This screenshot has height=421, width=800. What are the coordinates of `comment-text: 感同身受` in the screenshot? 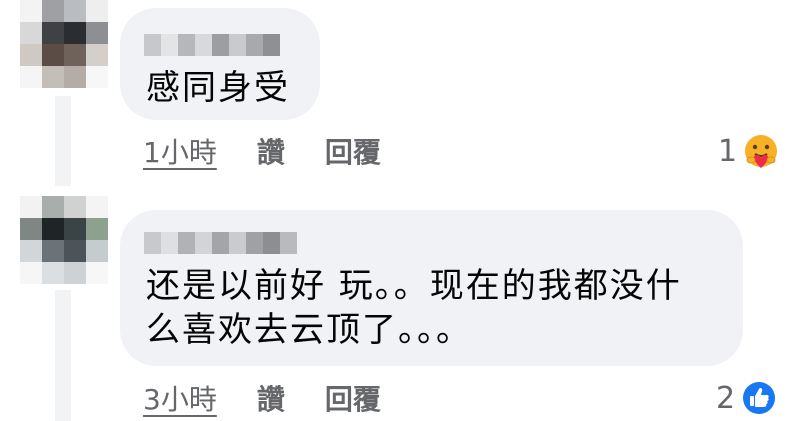 It's located at (218, 88).